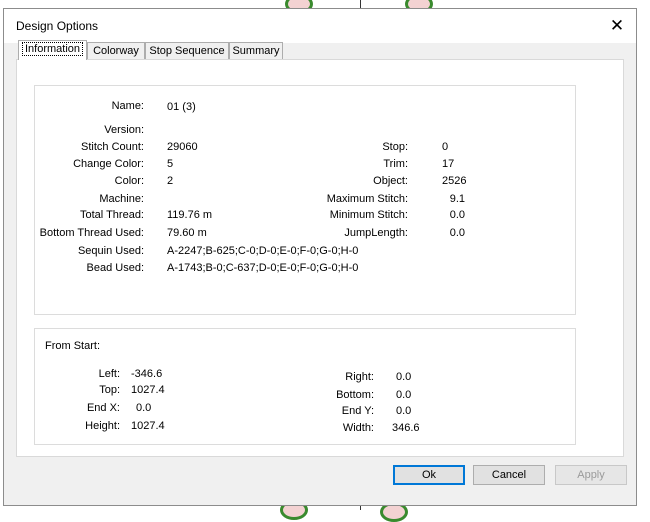 This screenshot has width=650, height=522. What do you see at coordinates (108, 164) in the screenshot?
I see `change-color-label: Change Color:` at bounding box center [108, 164].